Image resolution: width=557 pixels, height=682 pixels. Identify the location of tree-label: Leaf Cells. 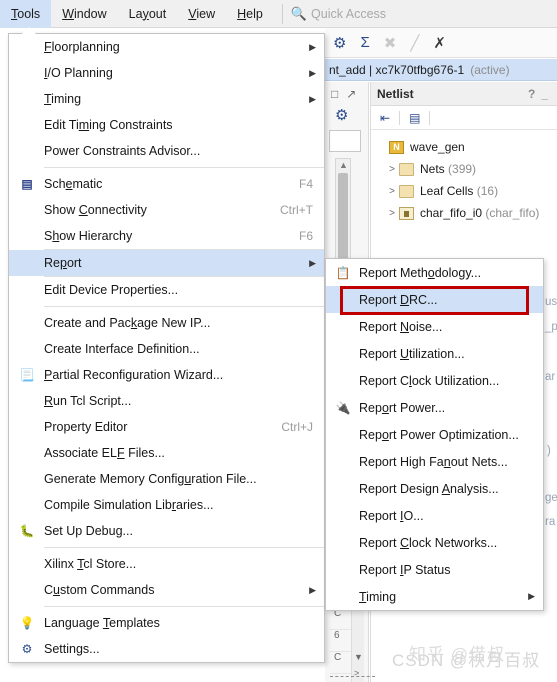
(447, 191).